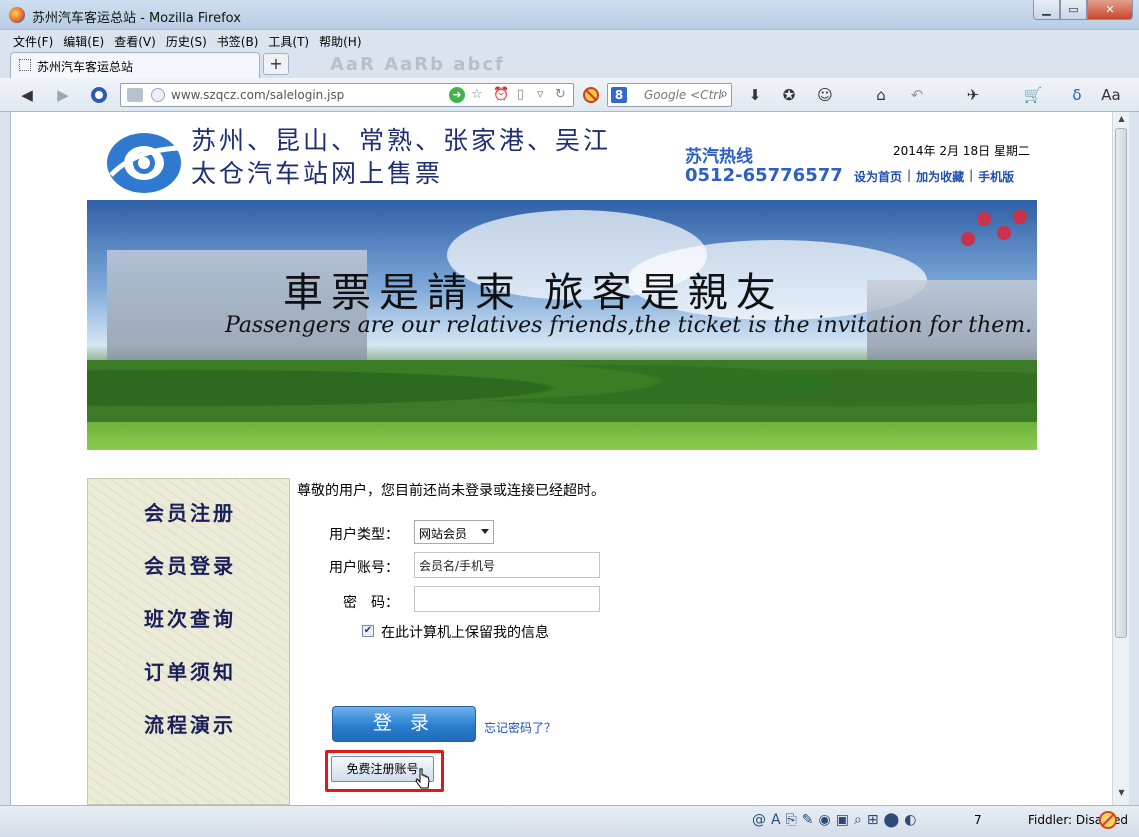 The width and height of the screenshot is (1139, 837). Describe the element at coordinates (683, 95) in the screenshot. I see `search-placeholder: Google <Ctrl` at that location.